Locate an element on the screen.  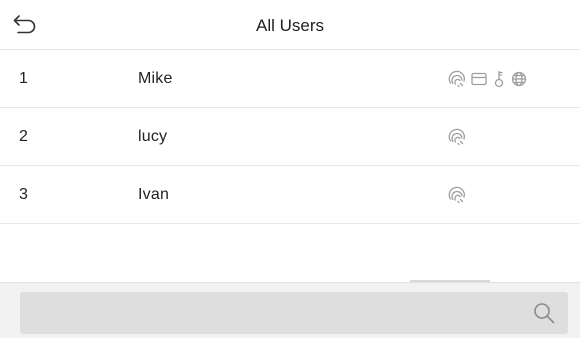
user-name: Mike is located at coordinates (155, 78).